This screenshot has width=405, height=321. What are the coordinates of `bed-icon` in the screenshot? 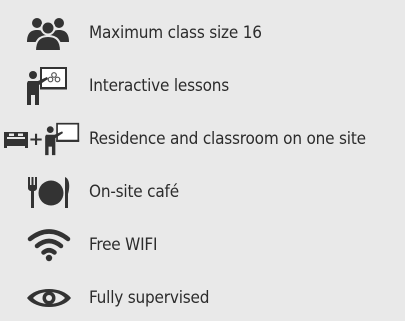 It's located at (16, 139).